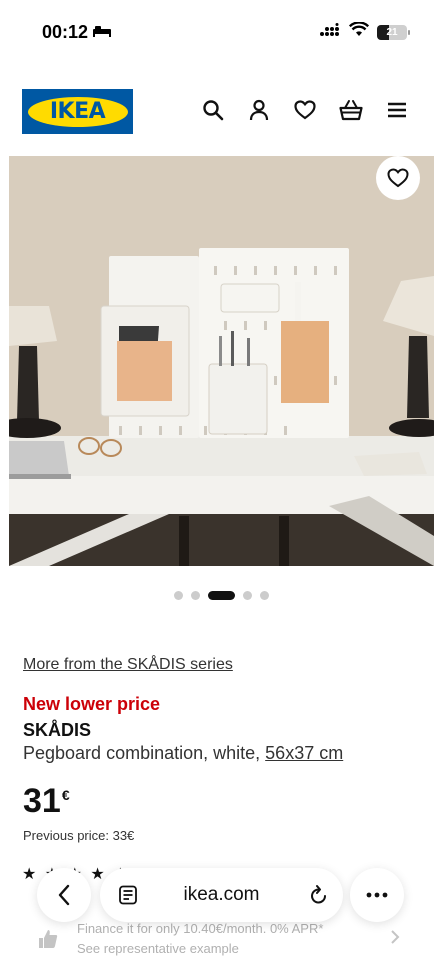 Image resolution: width=443 pixels, height=960 pixels. I want to click on battery-icon: 21, so click(393, 32).